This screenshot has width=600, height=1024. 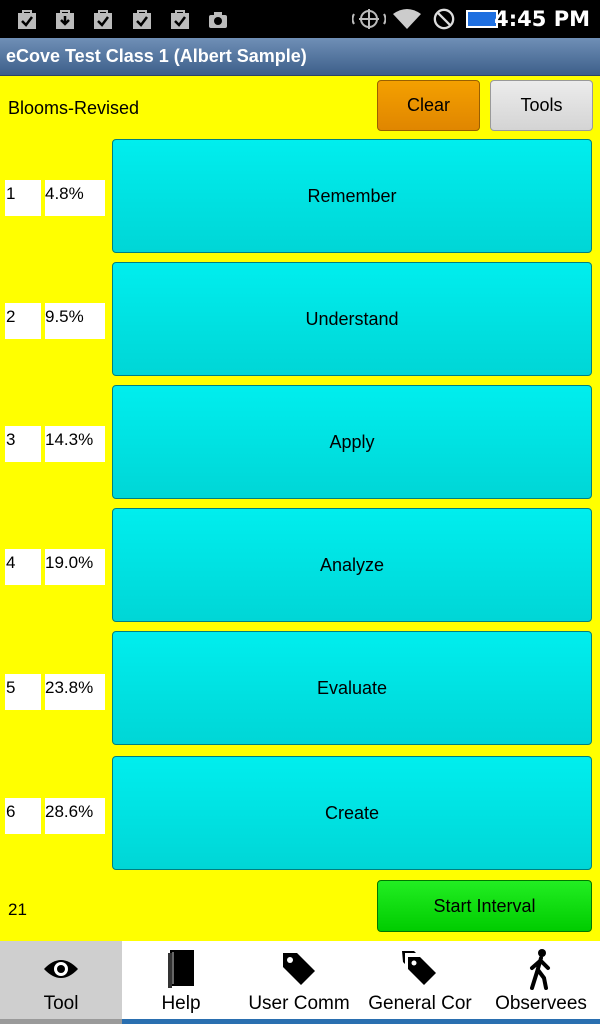 What do you see at coordinates (65, 19) in the screenshot?
I see `download-bag-icon` at bounding box center [65, 19].